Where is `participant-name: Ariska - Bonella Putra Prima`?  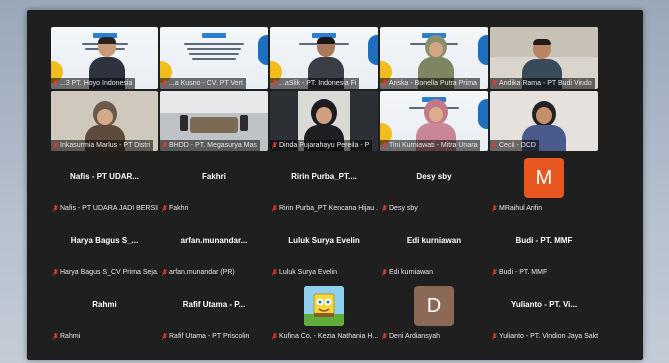 participant-name: Ariska - Bonella Putra Prima is located at coordinates (433, 83).